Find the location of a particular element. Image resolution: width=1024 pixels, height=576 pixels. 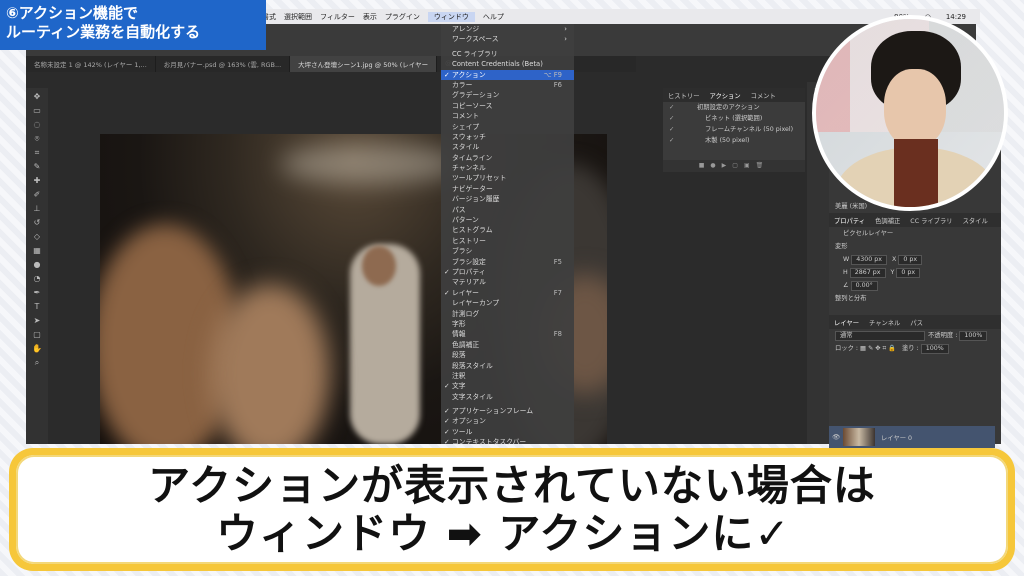

window-menu-item: ✓ オプション is located at coordinates (507, 421).